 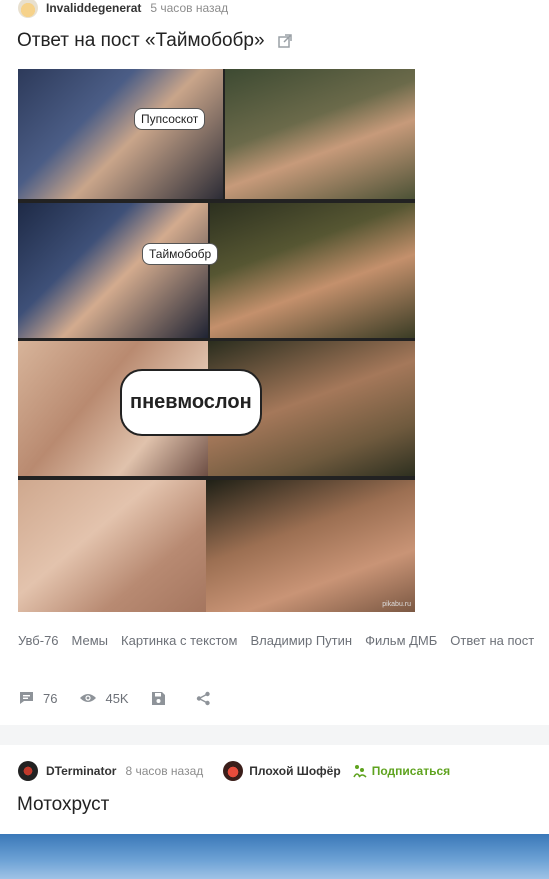 What do you see at coordinates (104, 698) in the screenshot?
I see `views-counter: 45K` at bounding box center [104, 698].